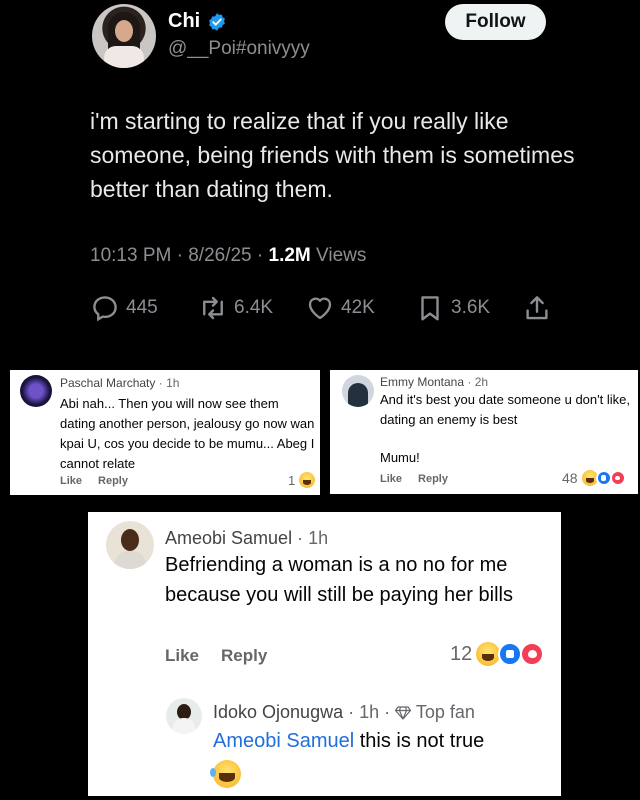 The image size is (640, 800). I want to click on reply-avatar, so click(184, 716).